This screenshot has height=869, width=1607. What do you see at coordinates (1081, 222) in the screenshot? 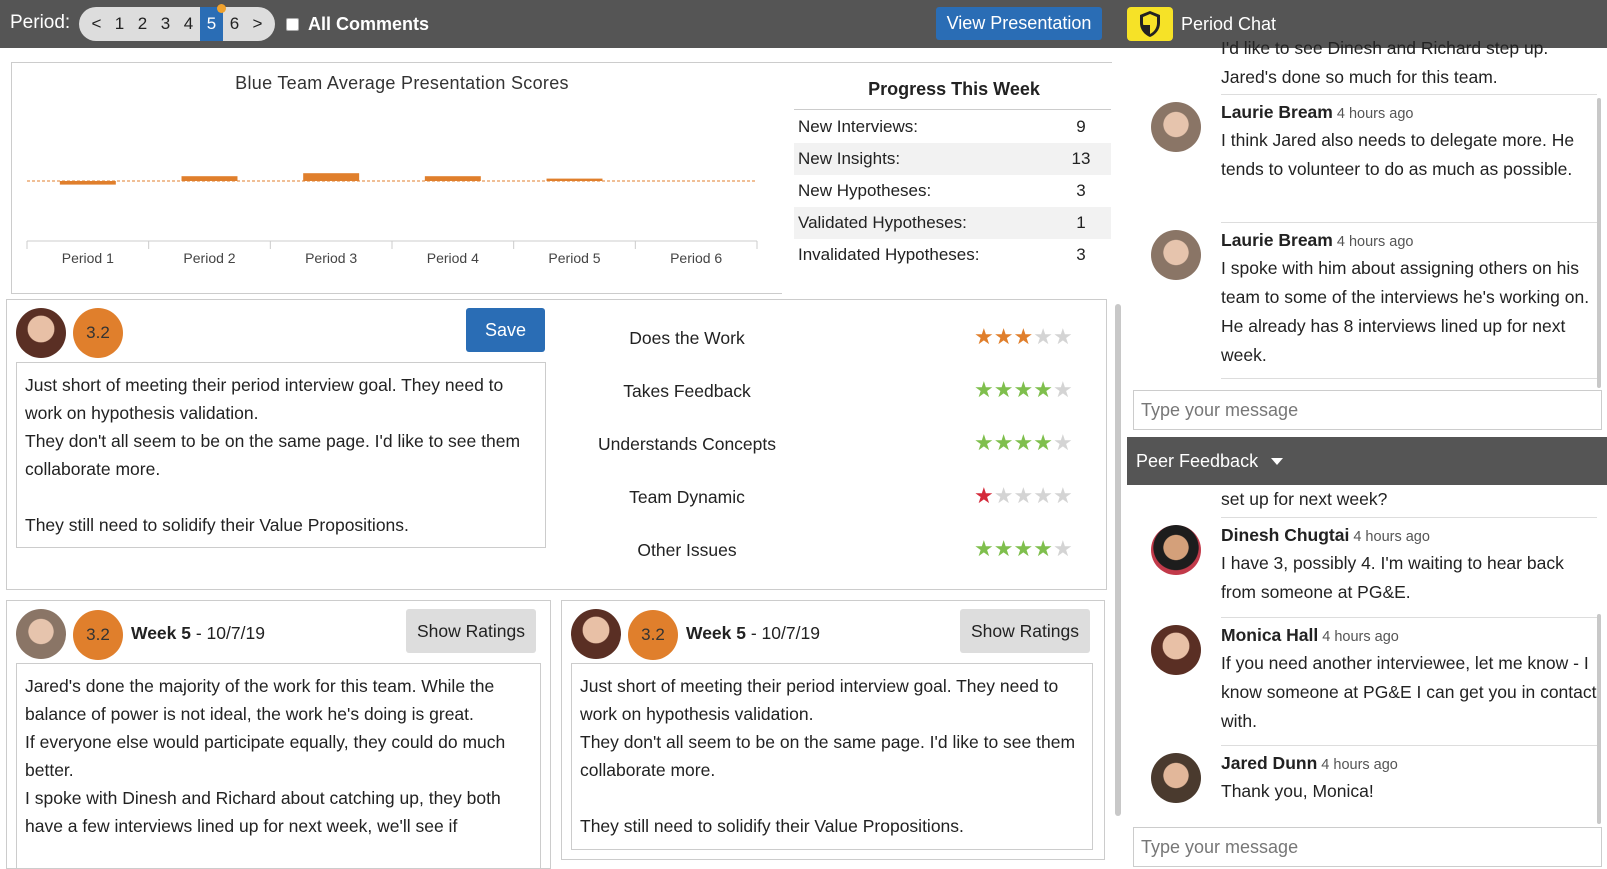
I see `progress-value: 1` at bounding box center [1081, 222].